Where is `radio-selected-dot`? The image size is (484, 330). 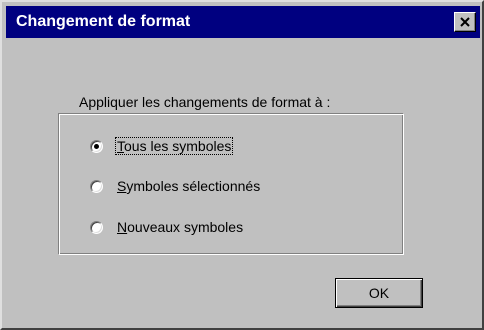
radio-selected-dot is located at coordinates (96, 146).